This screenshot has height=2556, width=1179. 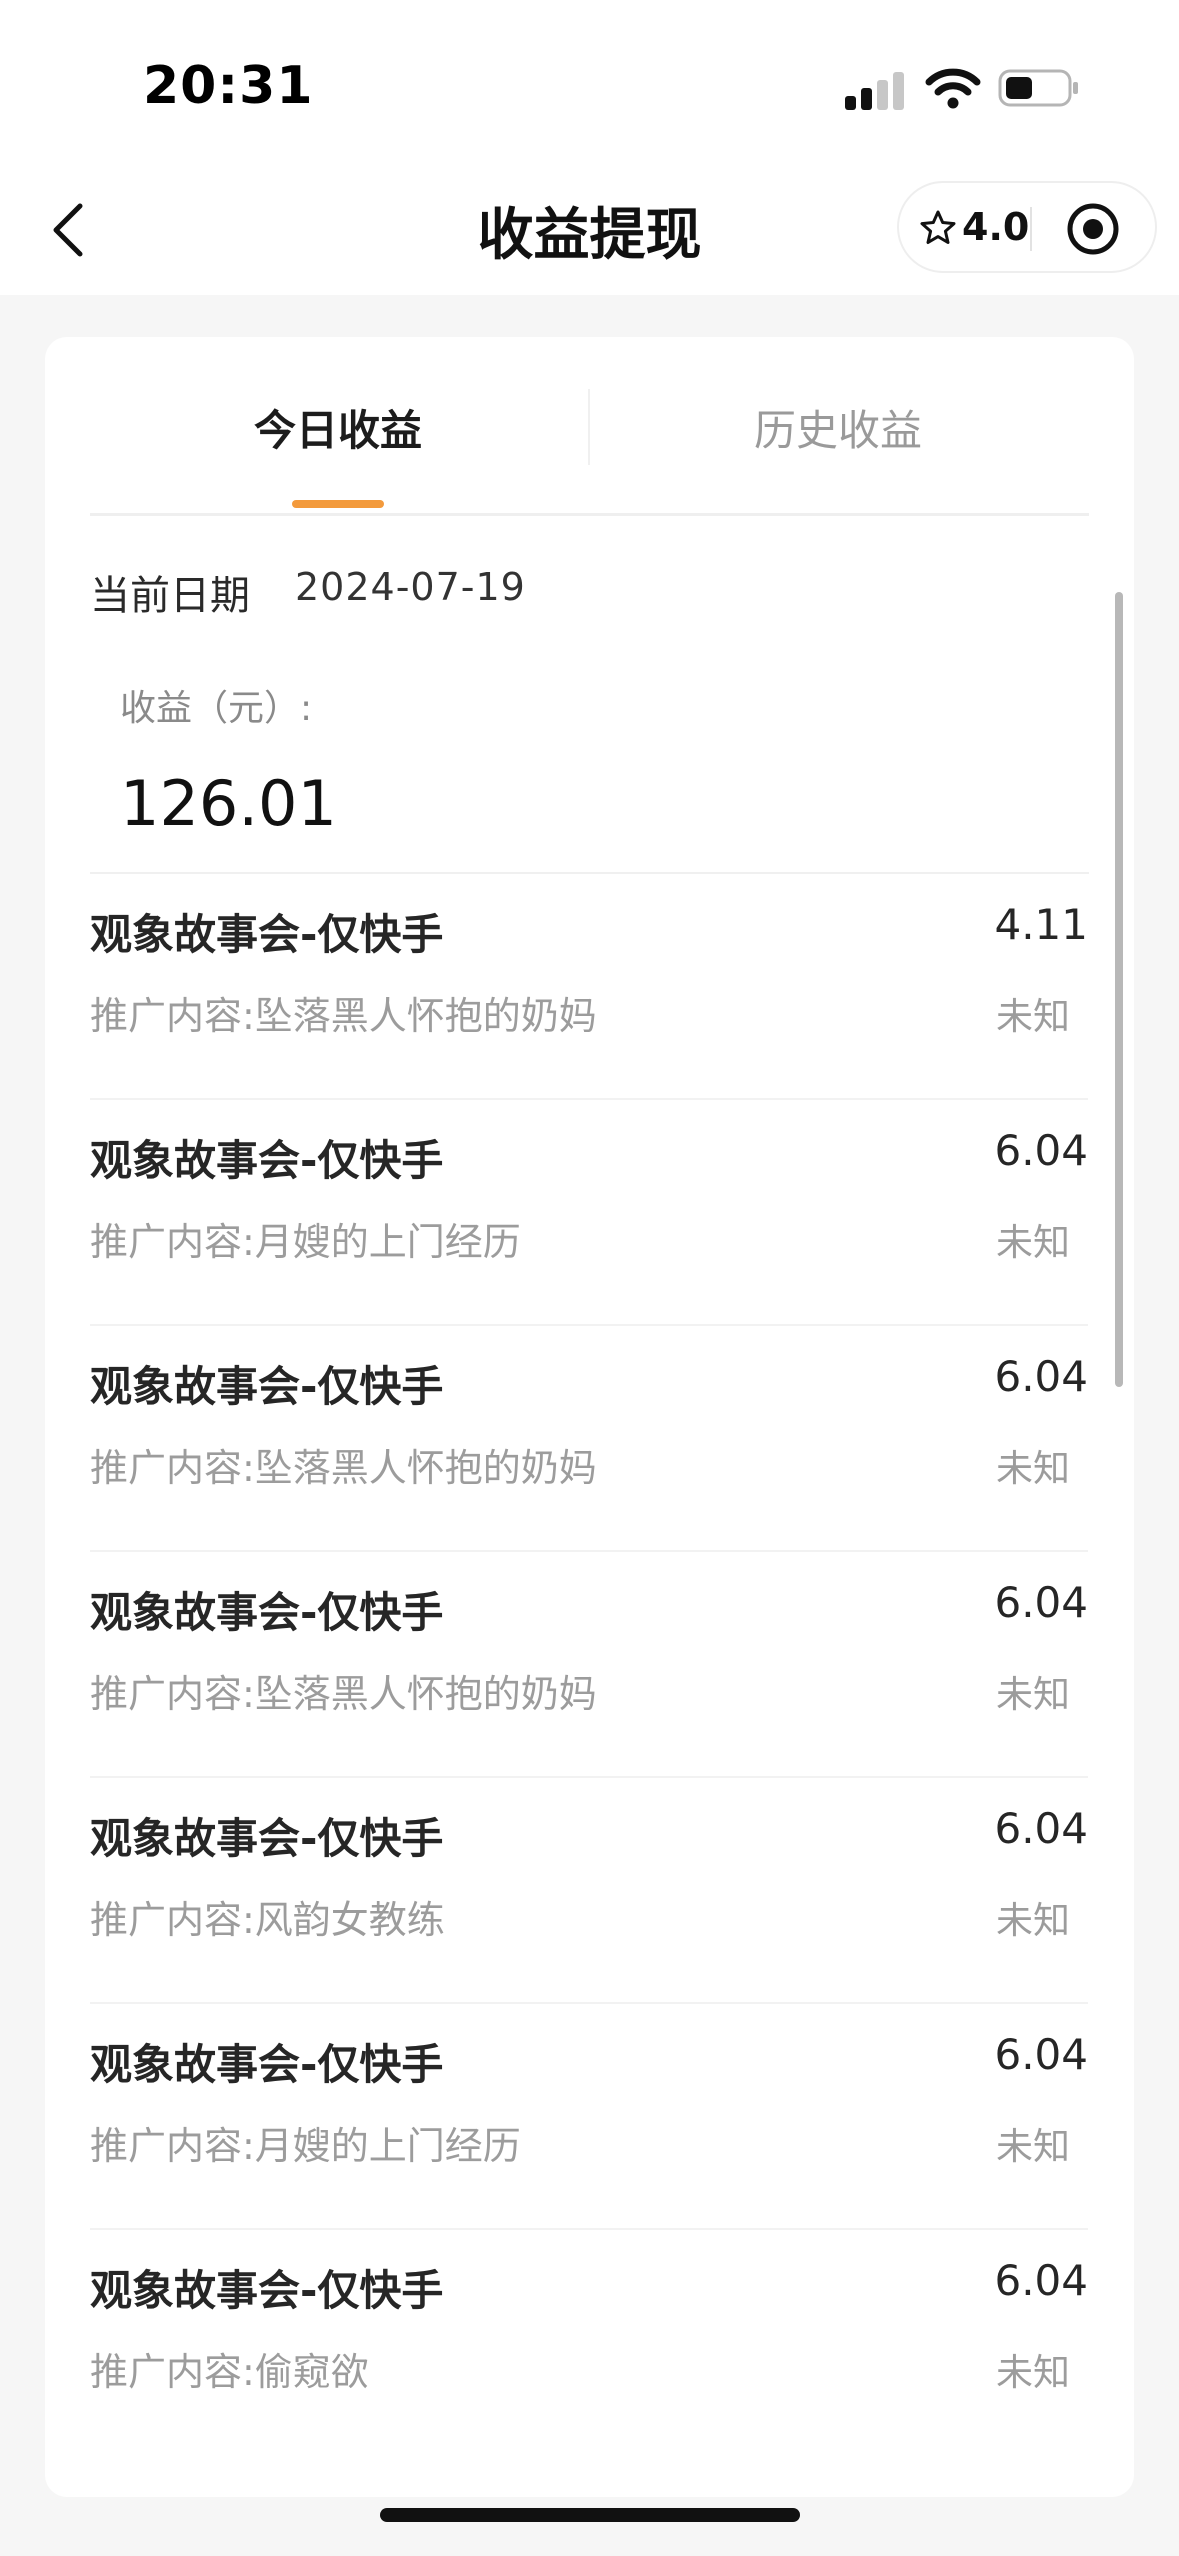 What do you see at coordinates (589, 427) in the screenshot?
I see `tab-separator` at bounding box center [589, 427].